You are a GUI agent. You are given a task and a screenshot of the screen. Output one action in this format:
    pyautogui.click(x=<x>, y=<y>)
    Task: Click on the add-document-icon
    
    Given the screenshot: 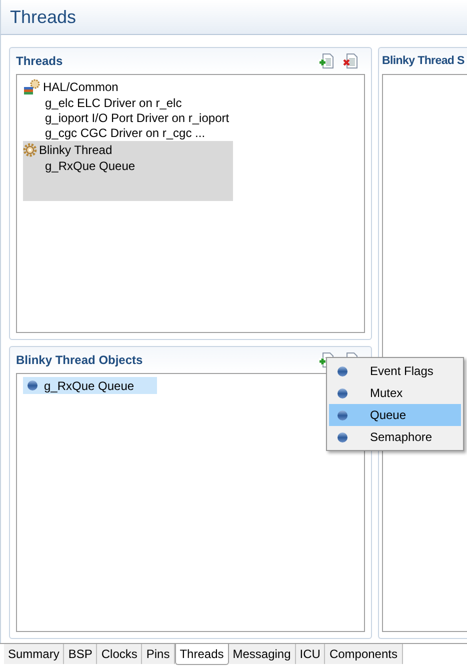 What is the action you would take?
    pyautogui.click(x=327, y=61)
    